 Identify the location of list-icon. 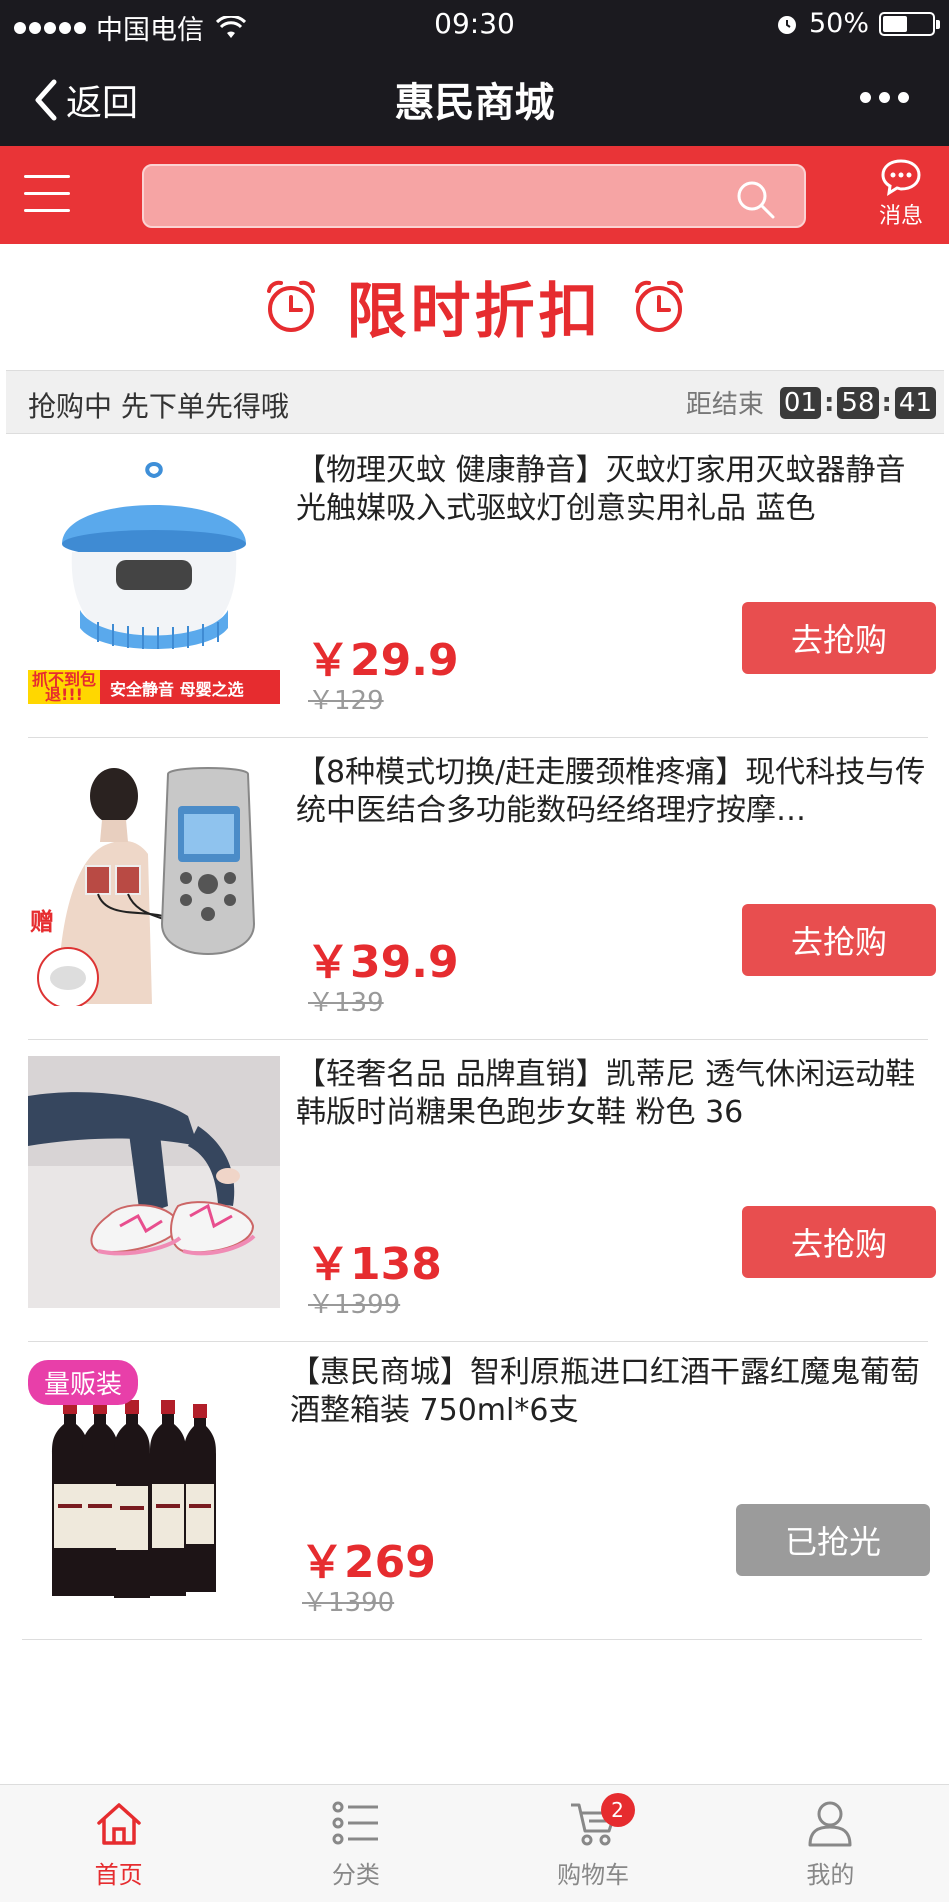
(355, 1823).